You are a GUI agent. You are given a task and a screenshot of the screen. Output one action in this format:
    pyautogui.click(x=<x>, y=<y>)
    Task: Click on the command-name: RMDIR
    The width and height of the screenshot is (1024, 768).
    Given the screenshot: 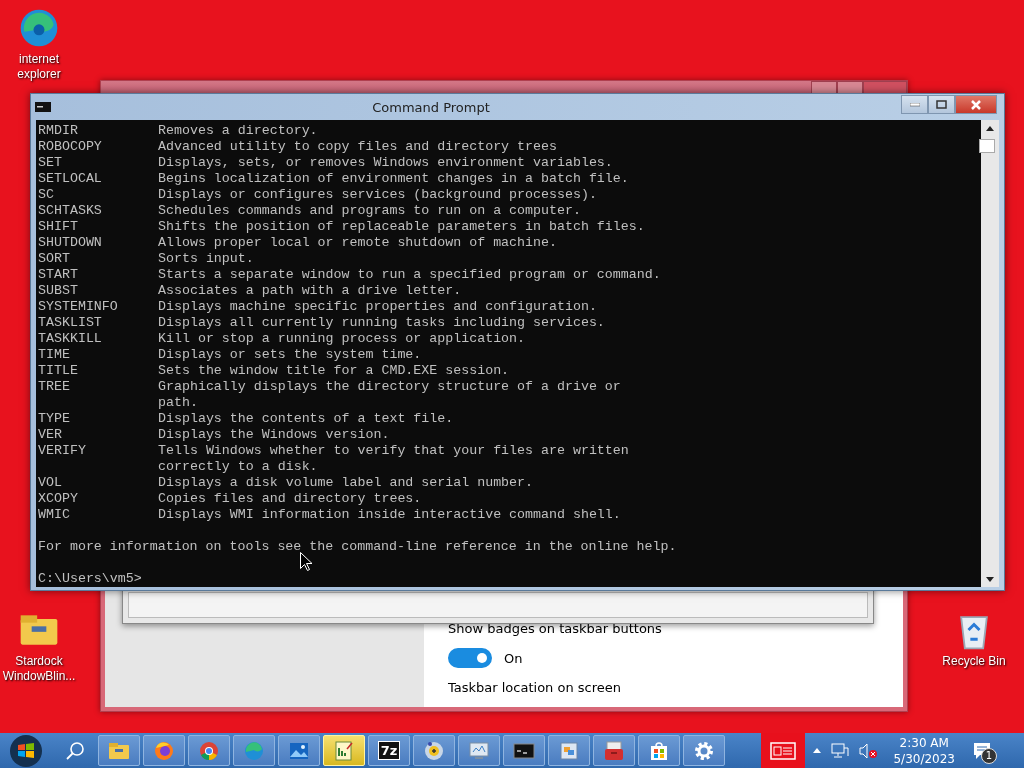 What is the action you would take?
    pyautogui.click(x=58, y=131)
    